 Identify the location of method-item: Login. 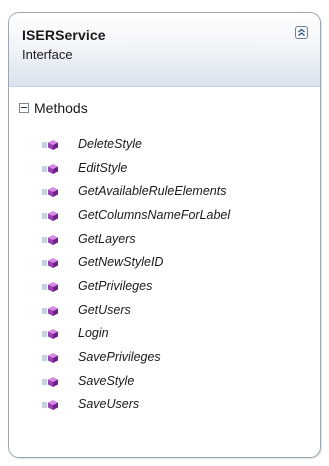
(136, 334).